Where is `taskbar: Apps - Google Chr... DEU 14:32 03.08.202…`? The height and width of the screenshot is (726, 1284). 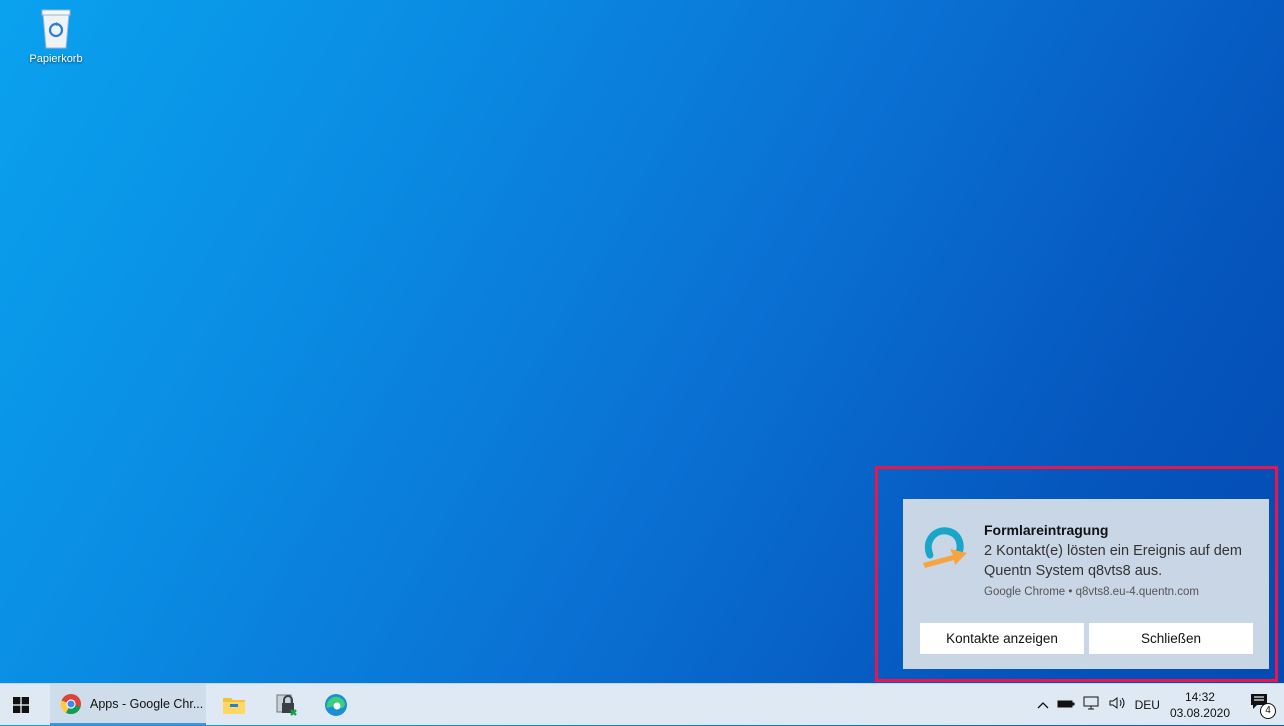 taskbar: Apps - Google Chr... DEU 14:32 03.08.202… is located at coordinates (642, 704).